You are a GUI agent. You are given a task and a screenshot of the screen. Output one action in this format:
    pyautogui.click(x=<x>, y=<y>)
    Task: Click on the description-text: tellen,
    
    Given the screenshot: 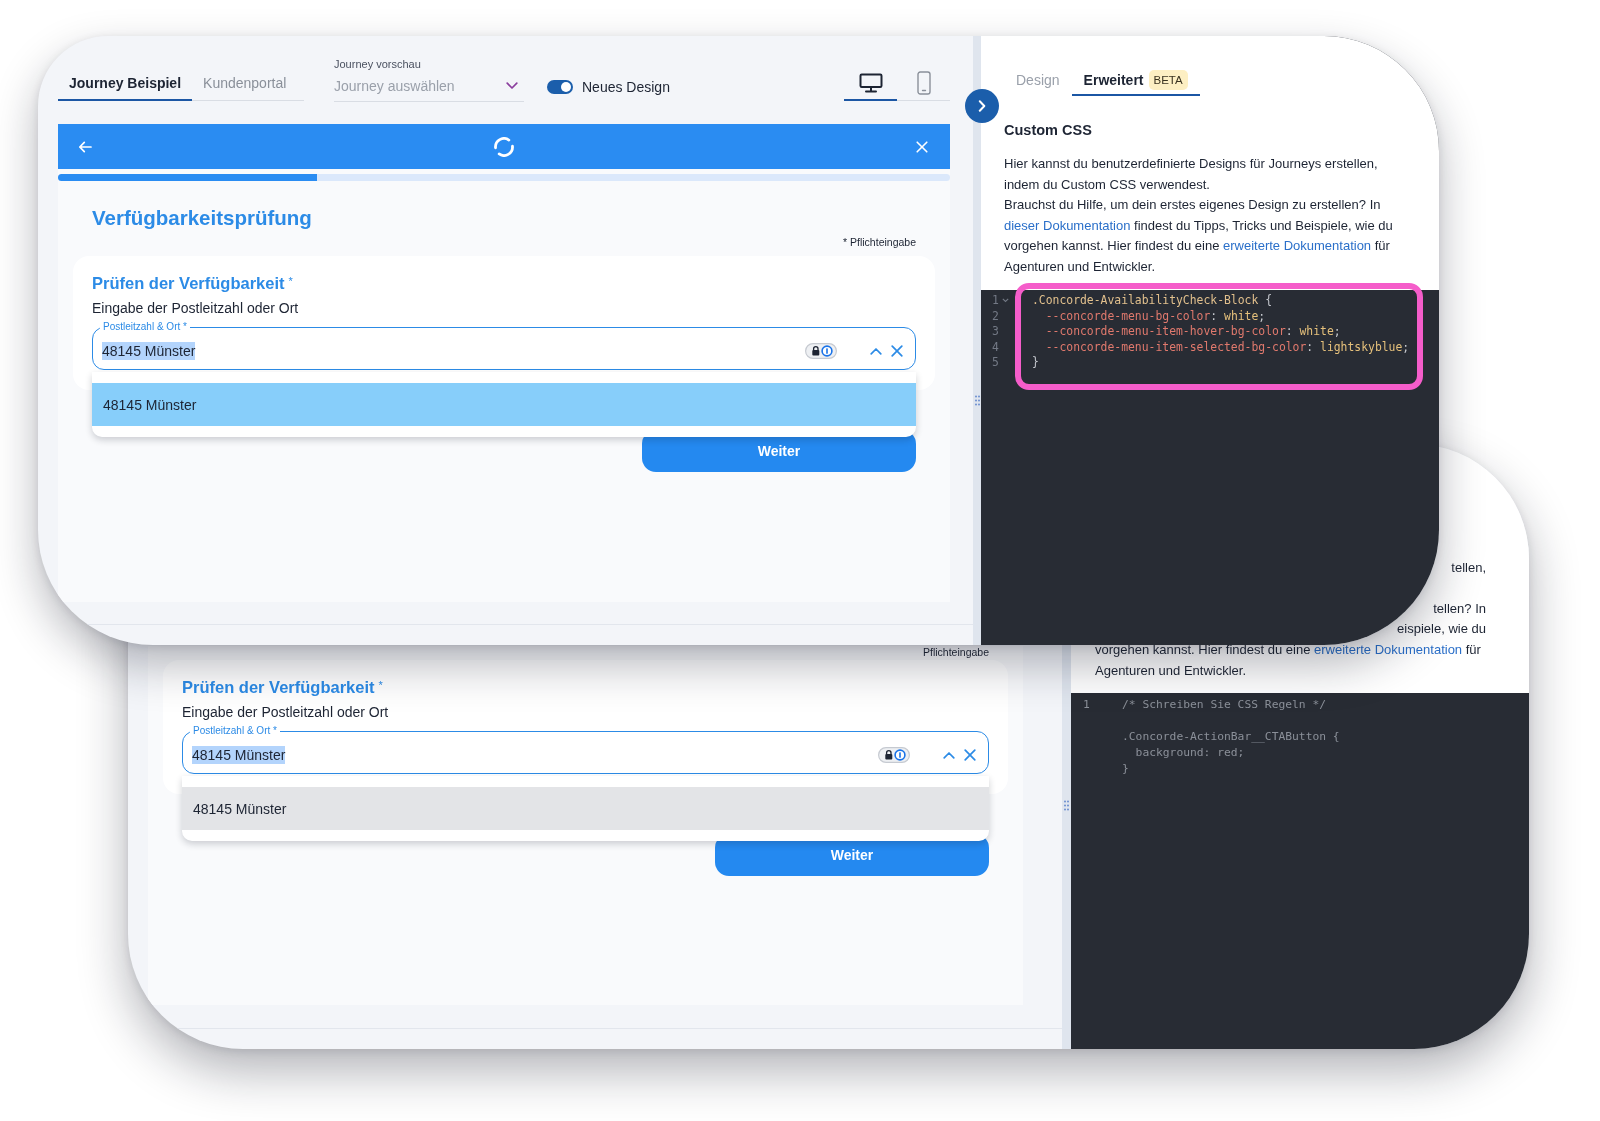 What is the action you would take?
    pyautogui.click(x=1468, y=567)
    